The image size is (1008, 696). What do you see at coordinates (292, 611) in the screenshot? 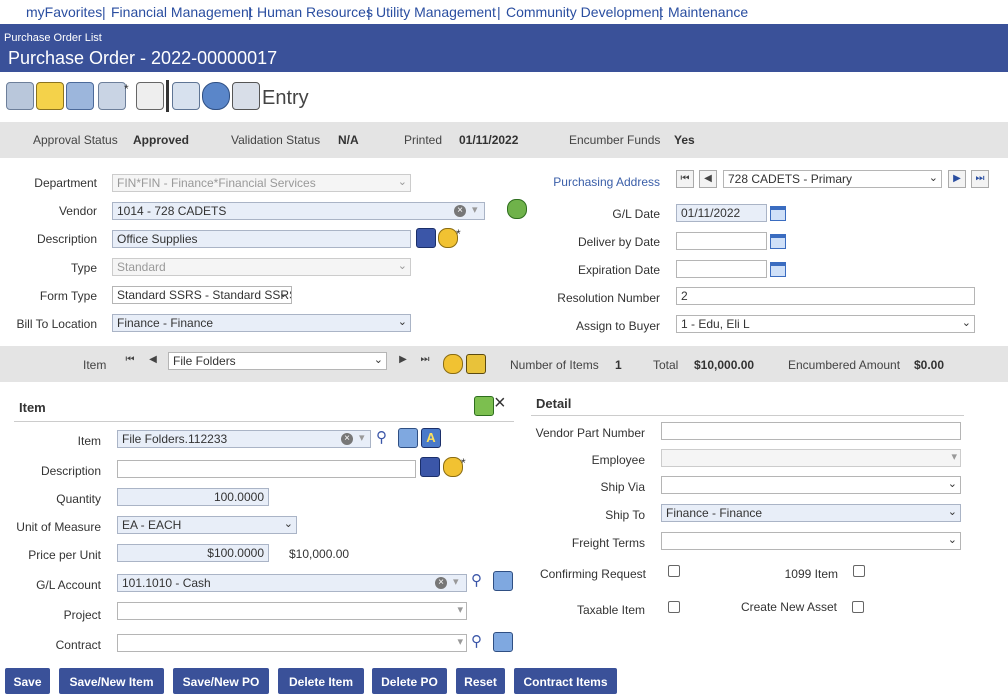
I see `project-select: ▾` at bounding box center [292, 611].